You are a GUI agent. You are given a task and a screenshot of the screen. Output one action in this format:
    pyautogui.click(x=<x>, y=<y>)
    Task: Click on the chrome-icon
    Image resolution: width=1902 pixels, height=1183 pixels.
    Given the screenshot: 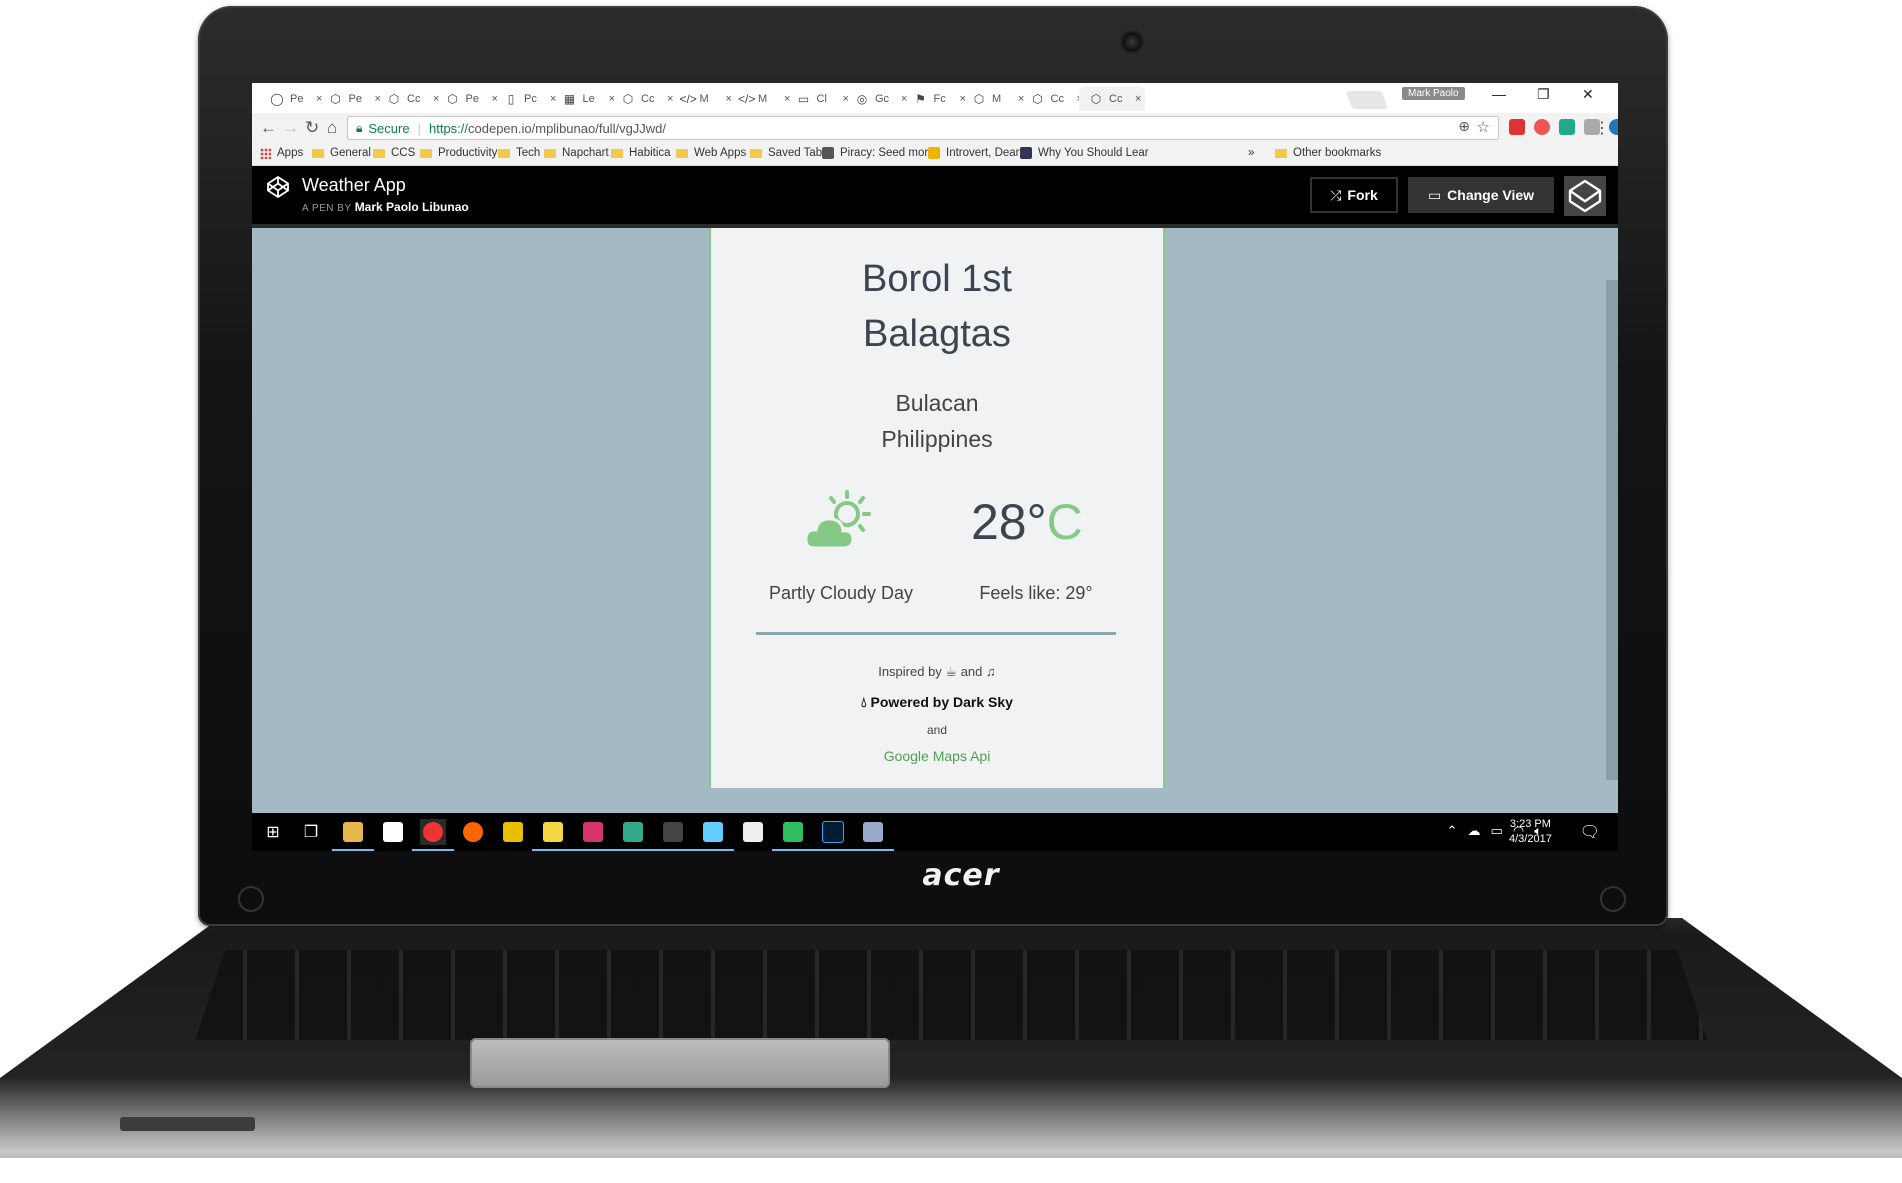 What is the action you would take?
    pyautogui.click(x=433, y=835)
    